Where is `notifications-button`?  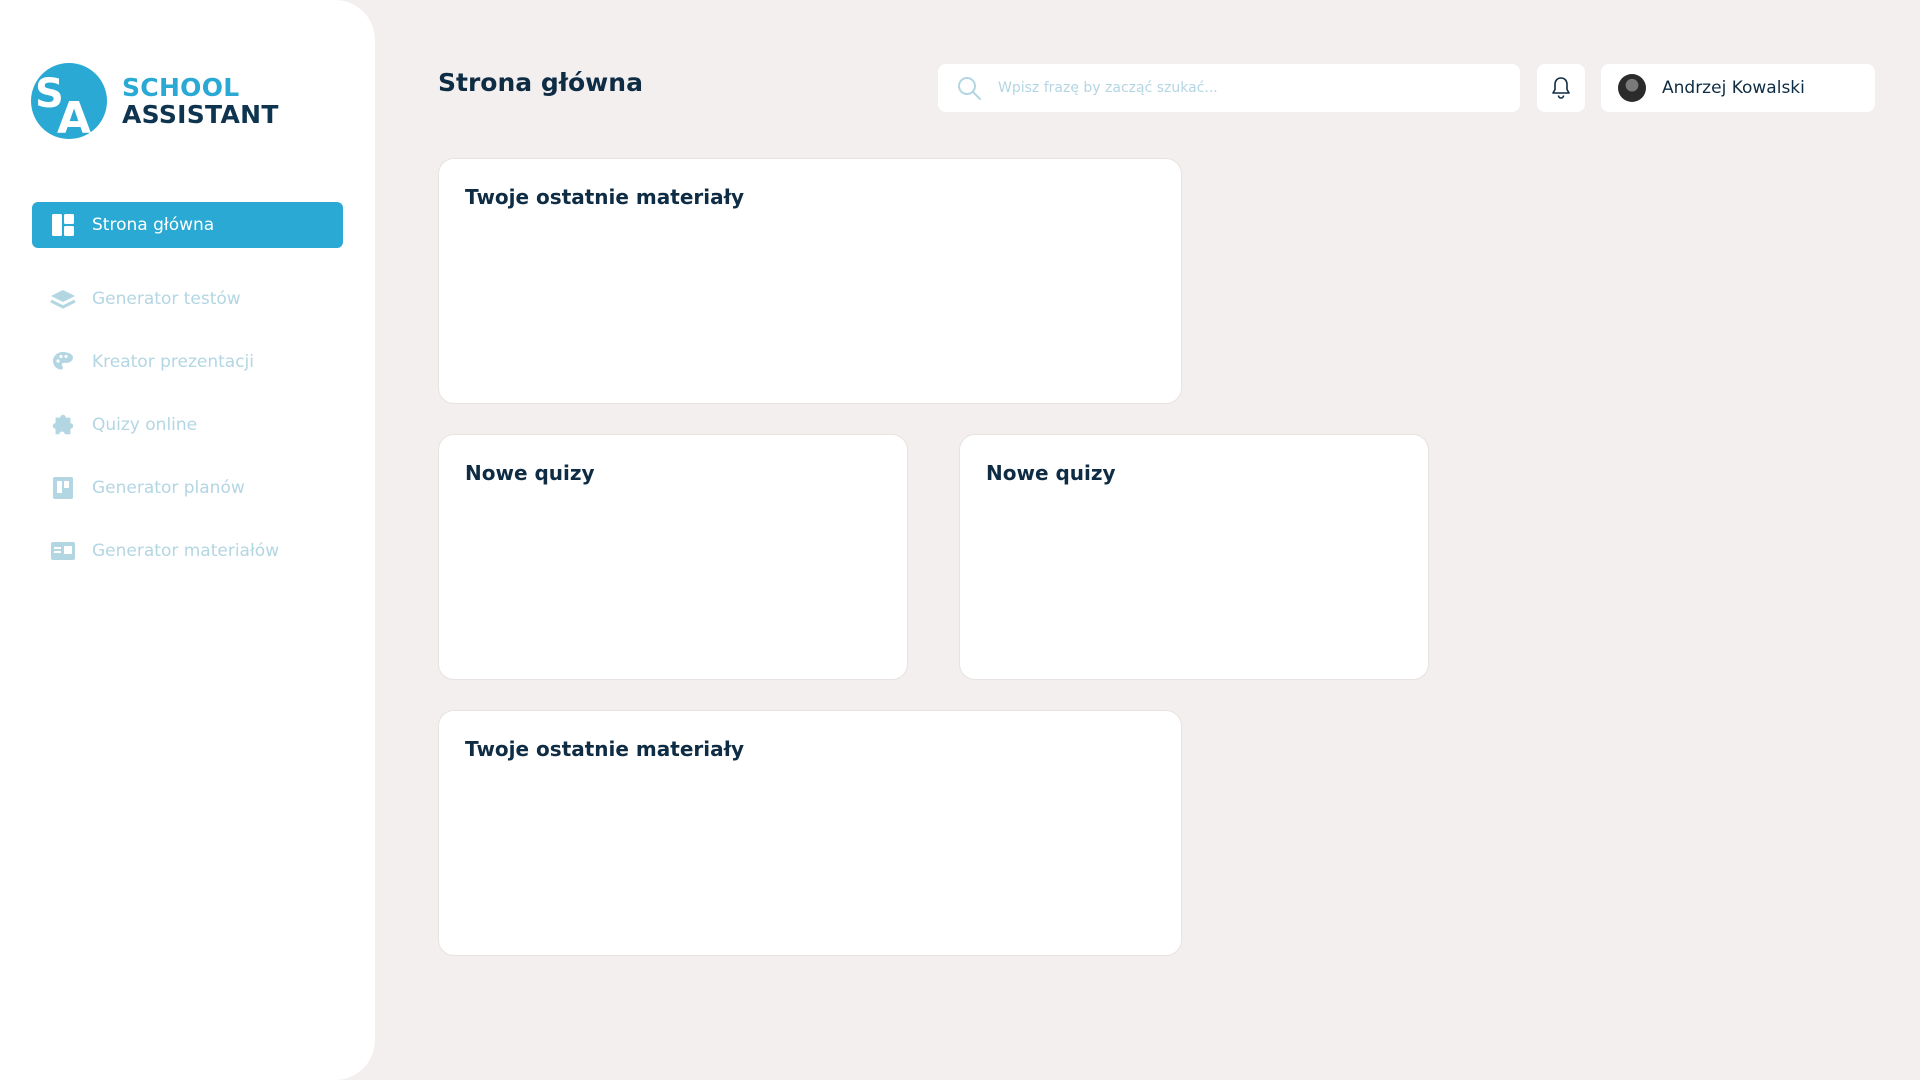
notifications-button is located at coordinates (1561, 88).